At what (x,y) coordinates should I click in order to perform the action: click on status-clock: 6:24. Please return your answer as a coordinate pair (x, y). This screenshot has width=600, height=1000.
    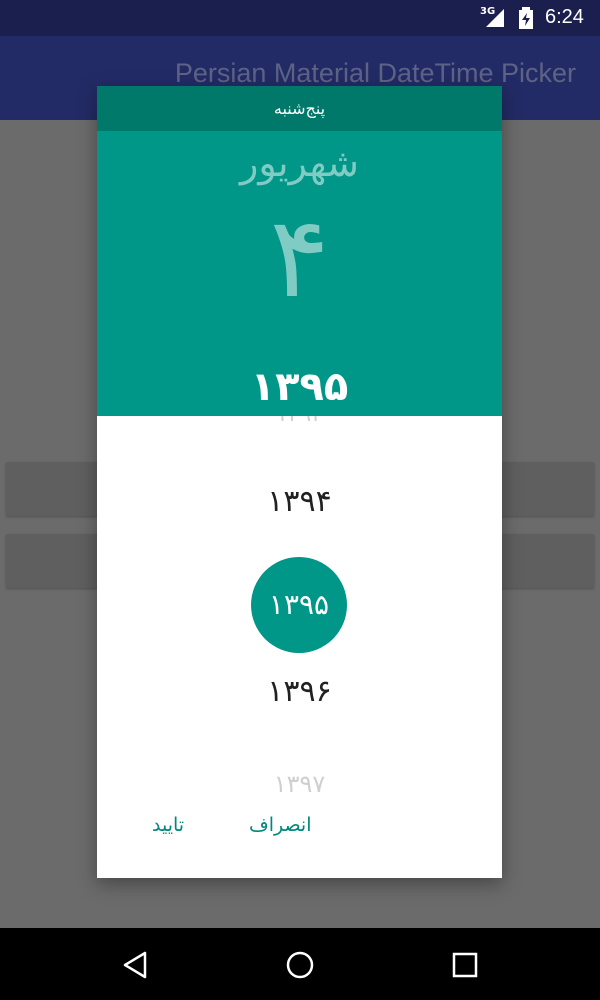
    Looking at the image, I should click on (564, 17).